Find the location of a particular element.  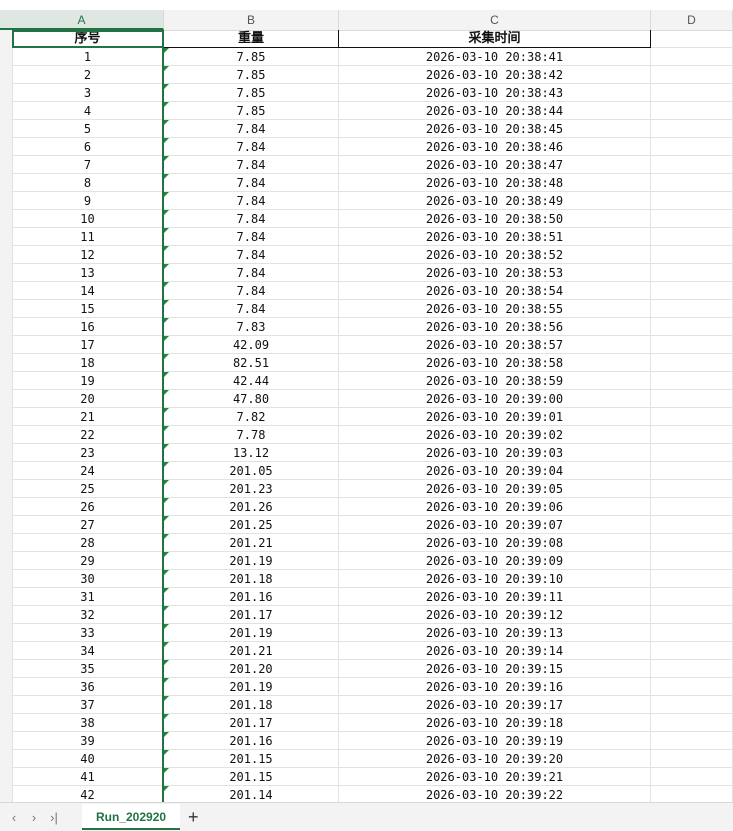

cell-time: 2026-03-10 20:39:09 is located at coordinates (495, 561).